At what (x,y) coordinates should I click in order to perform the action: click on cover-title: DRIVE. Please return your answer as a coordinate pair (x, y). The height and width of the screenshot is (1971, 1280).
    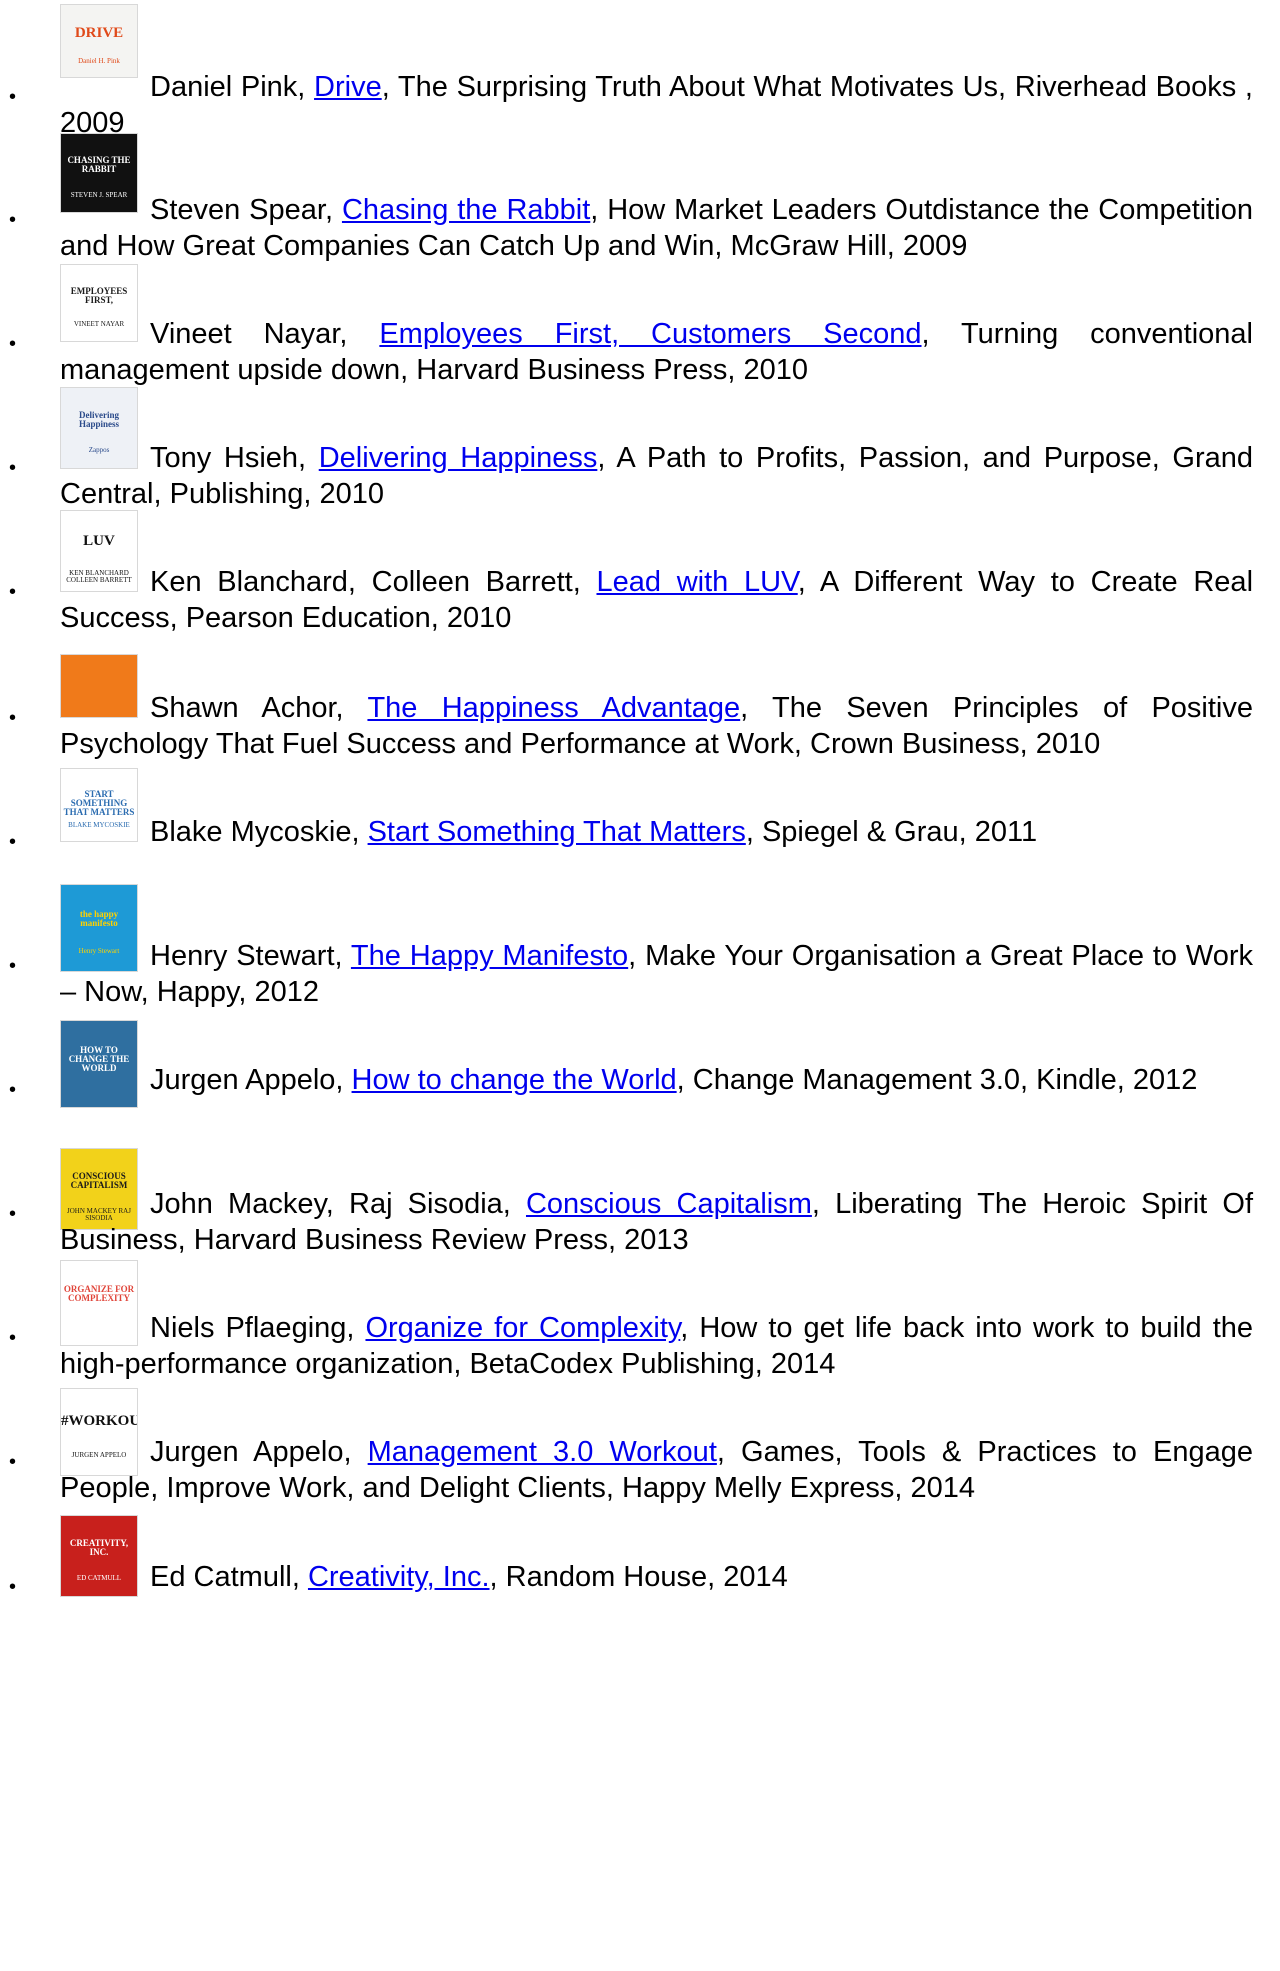
    Looking at the image, I should click on (99, 33).